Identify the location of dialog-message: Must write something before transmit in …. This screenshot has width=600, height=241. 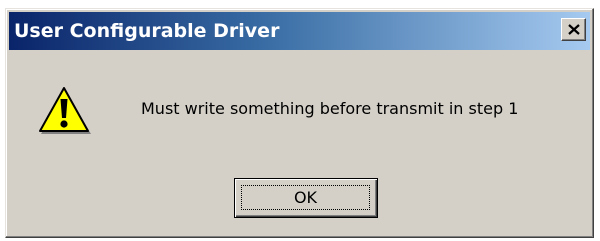
(330, 108).